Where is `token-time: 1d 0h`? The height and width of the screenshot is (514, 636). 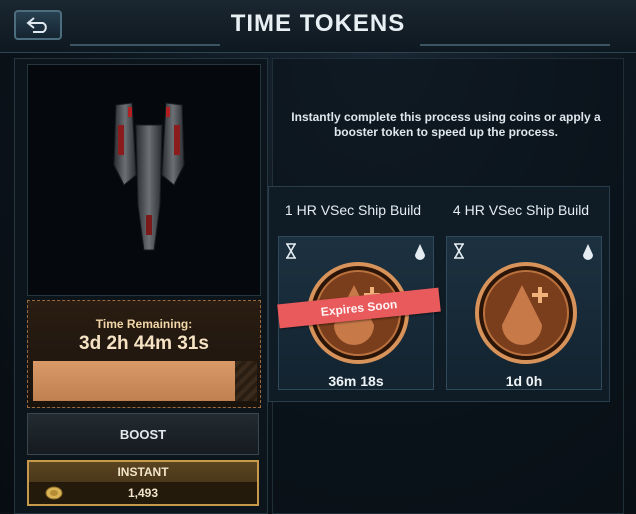
token-time: 1d 0h is located at coordinates (524, 381).